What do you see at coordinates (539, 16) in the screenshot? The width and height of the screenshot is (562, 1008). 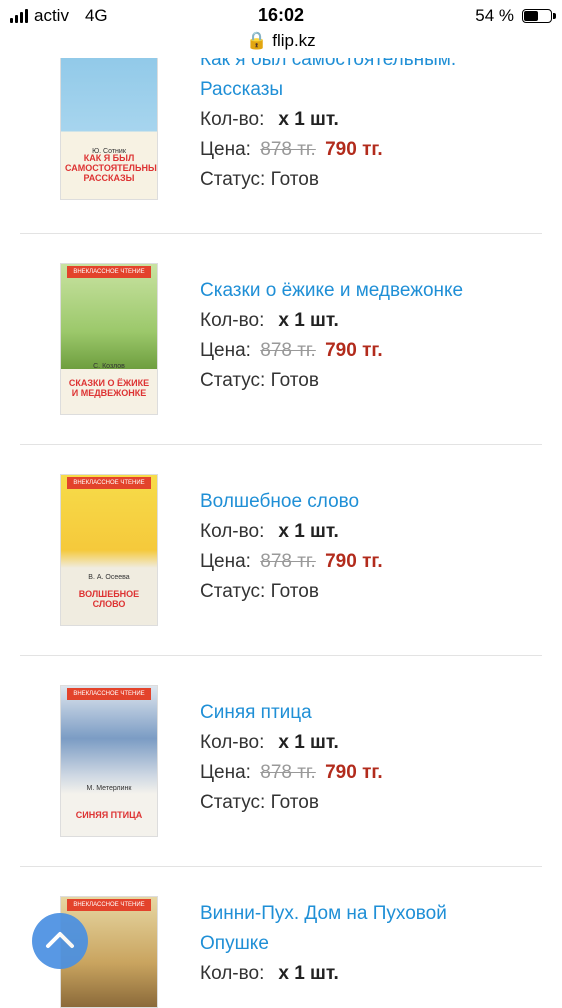 I see `battery-icon` at bounding box center [539, 16].